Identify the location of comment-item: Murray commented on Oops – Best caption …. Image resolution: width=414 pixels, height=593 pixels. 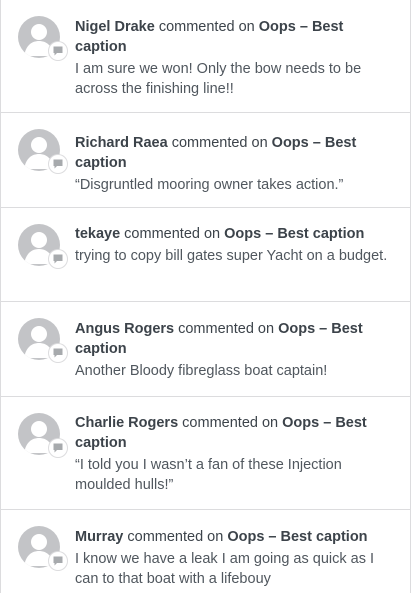
(205, 551).